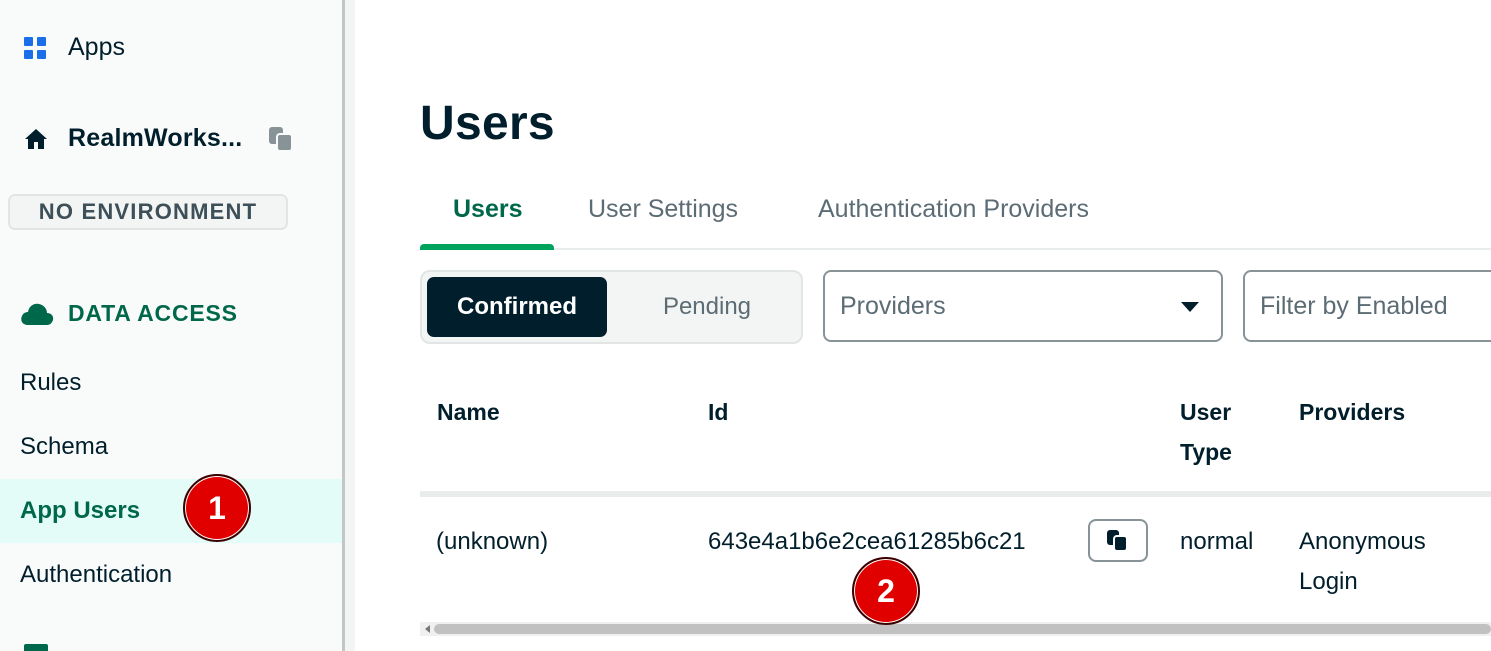  Describe the element at coordinates (148, 212) in the screenshot. I see `environment-badge: NO ENVIRONMENT` at that location.